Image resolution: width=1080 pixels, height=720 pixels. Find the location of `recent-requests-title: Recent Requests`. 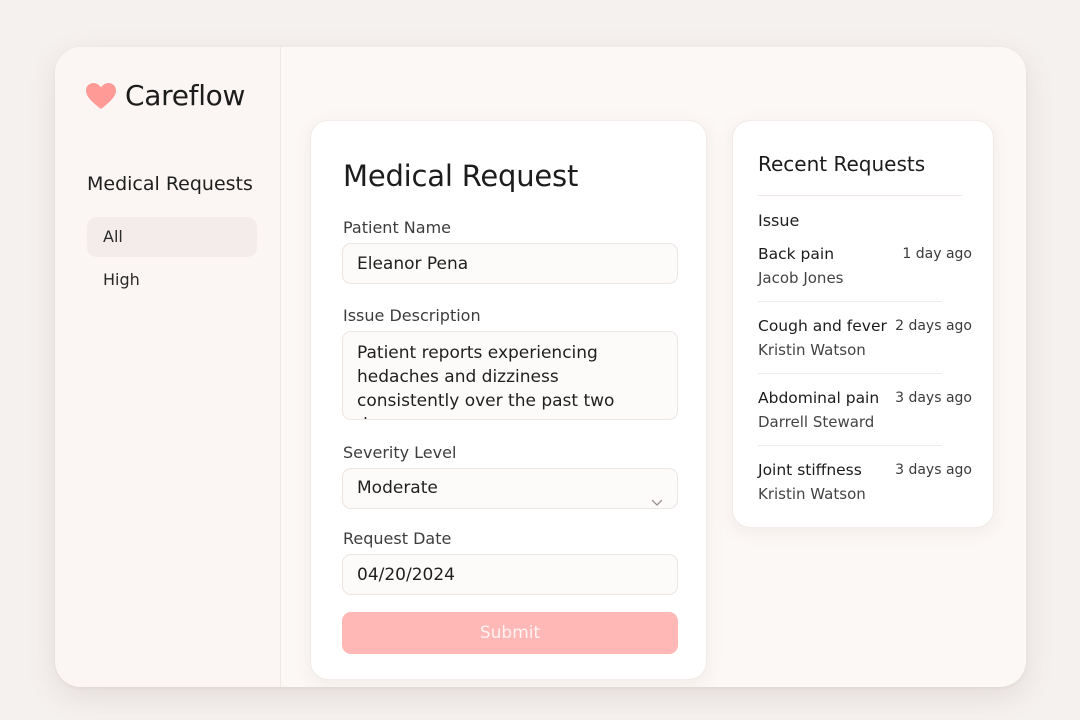

recent-requests-title: Recent Requests is located at coordinates (842, 164).